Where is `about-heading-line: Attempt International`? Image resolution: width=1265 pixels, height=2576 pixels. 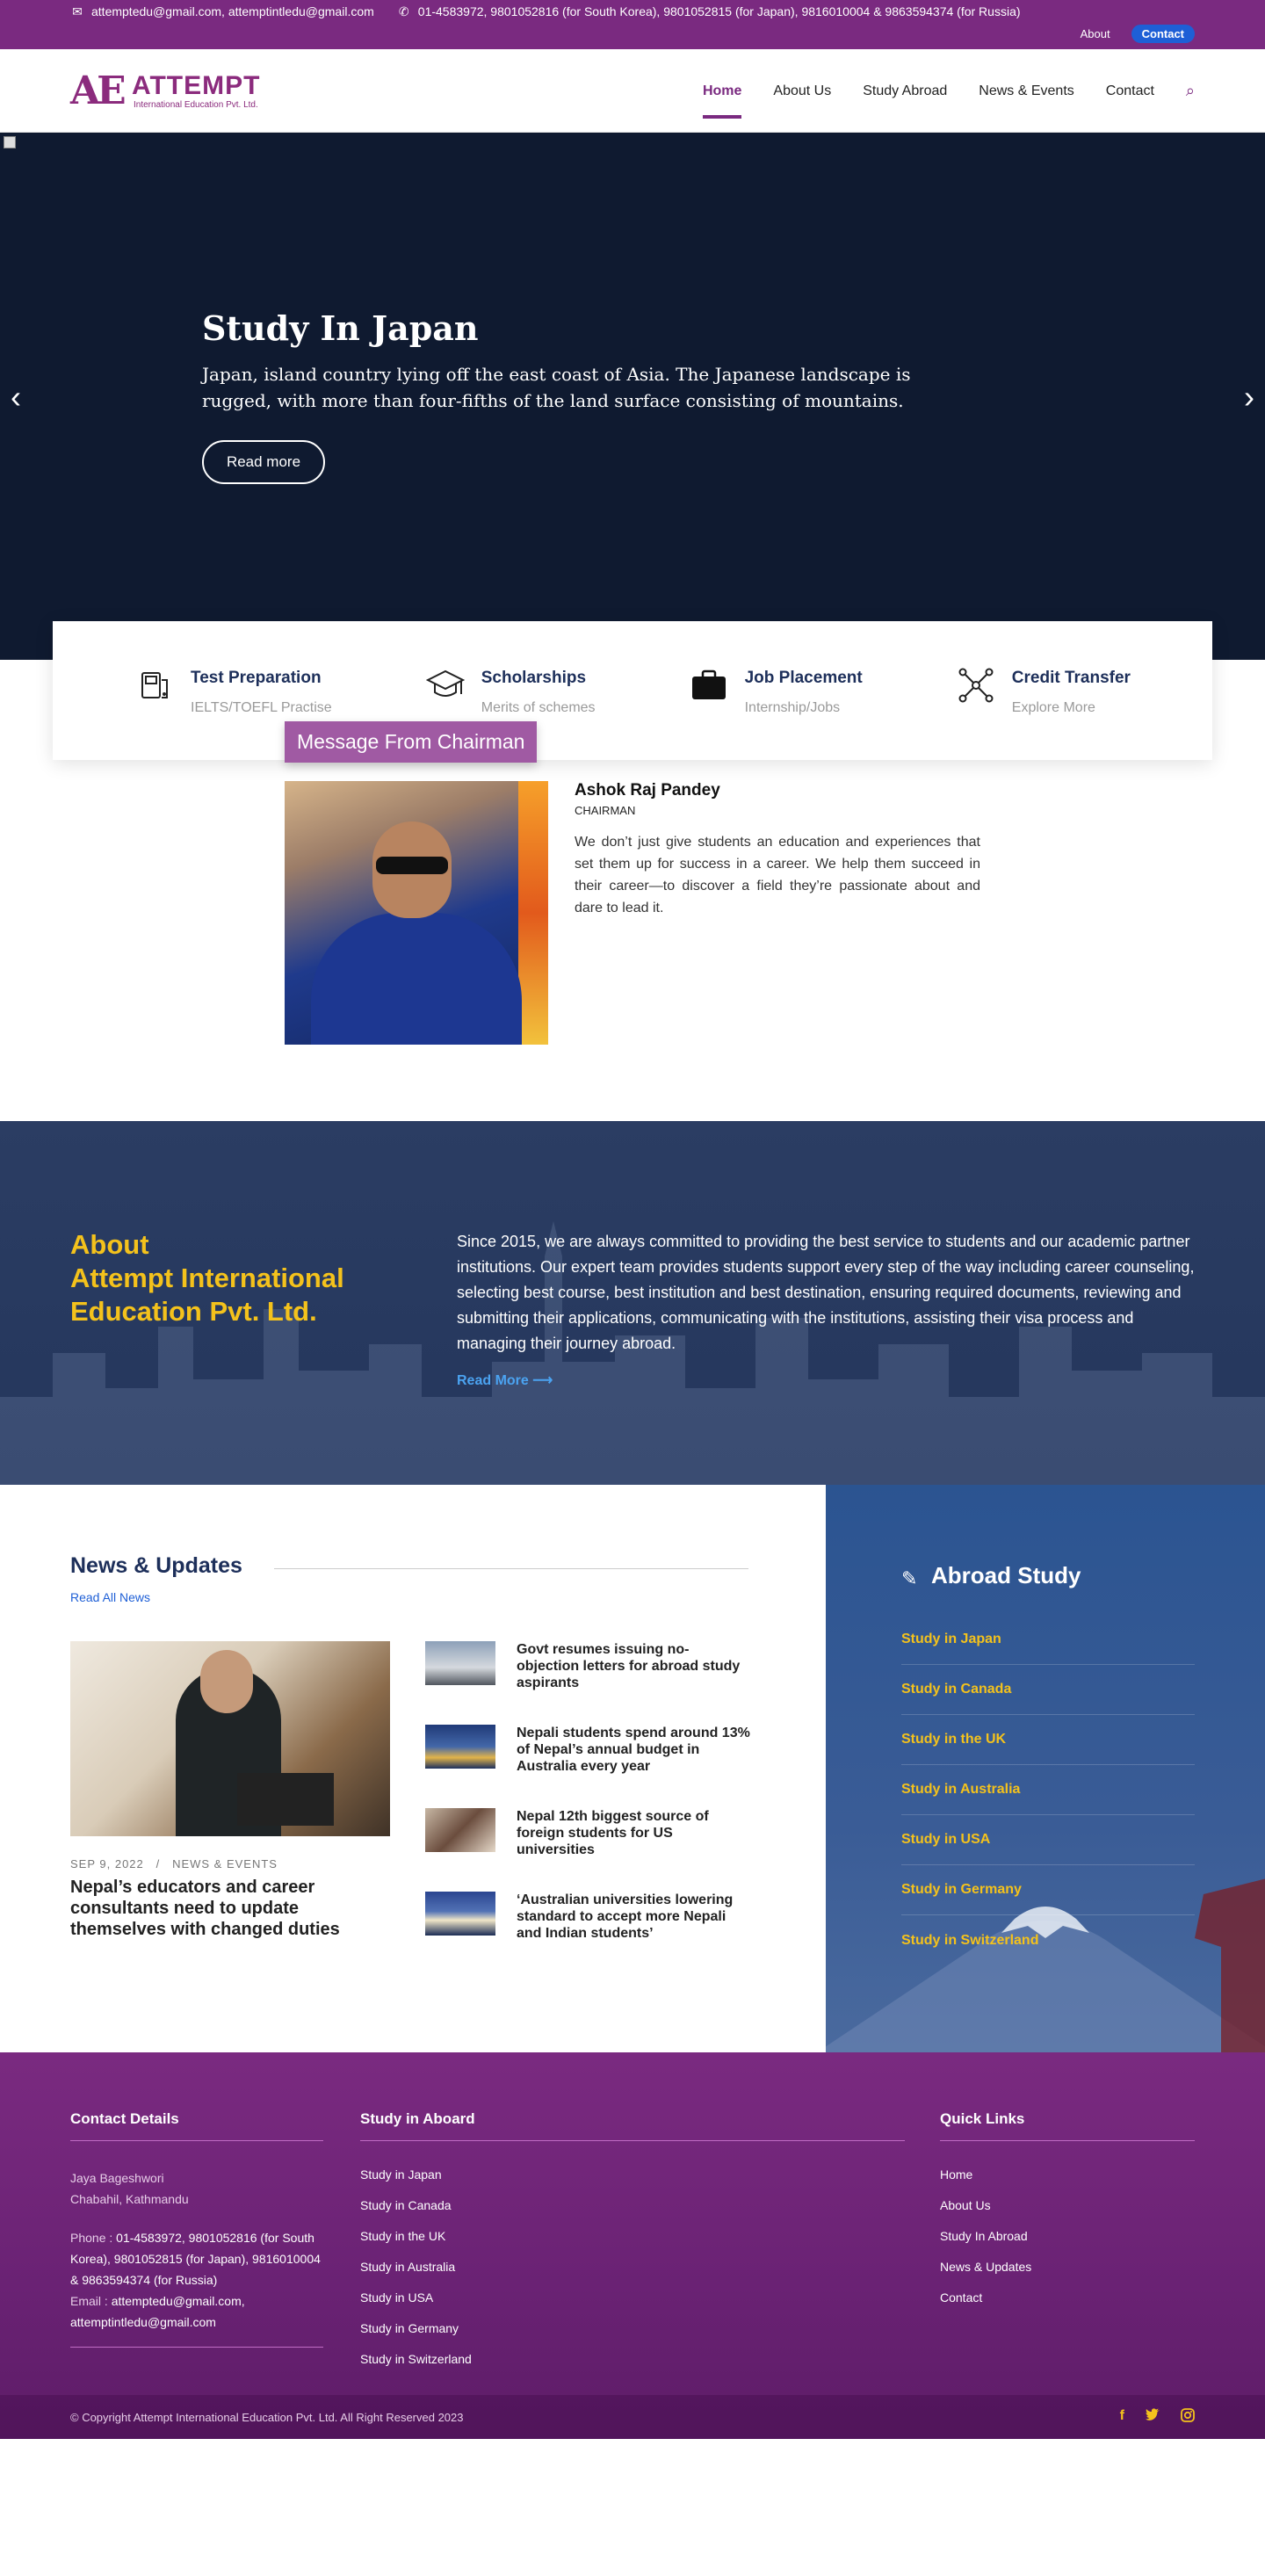 about-heading-line: Attempt International is located at coordinates (207, 1278).